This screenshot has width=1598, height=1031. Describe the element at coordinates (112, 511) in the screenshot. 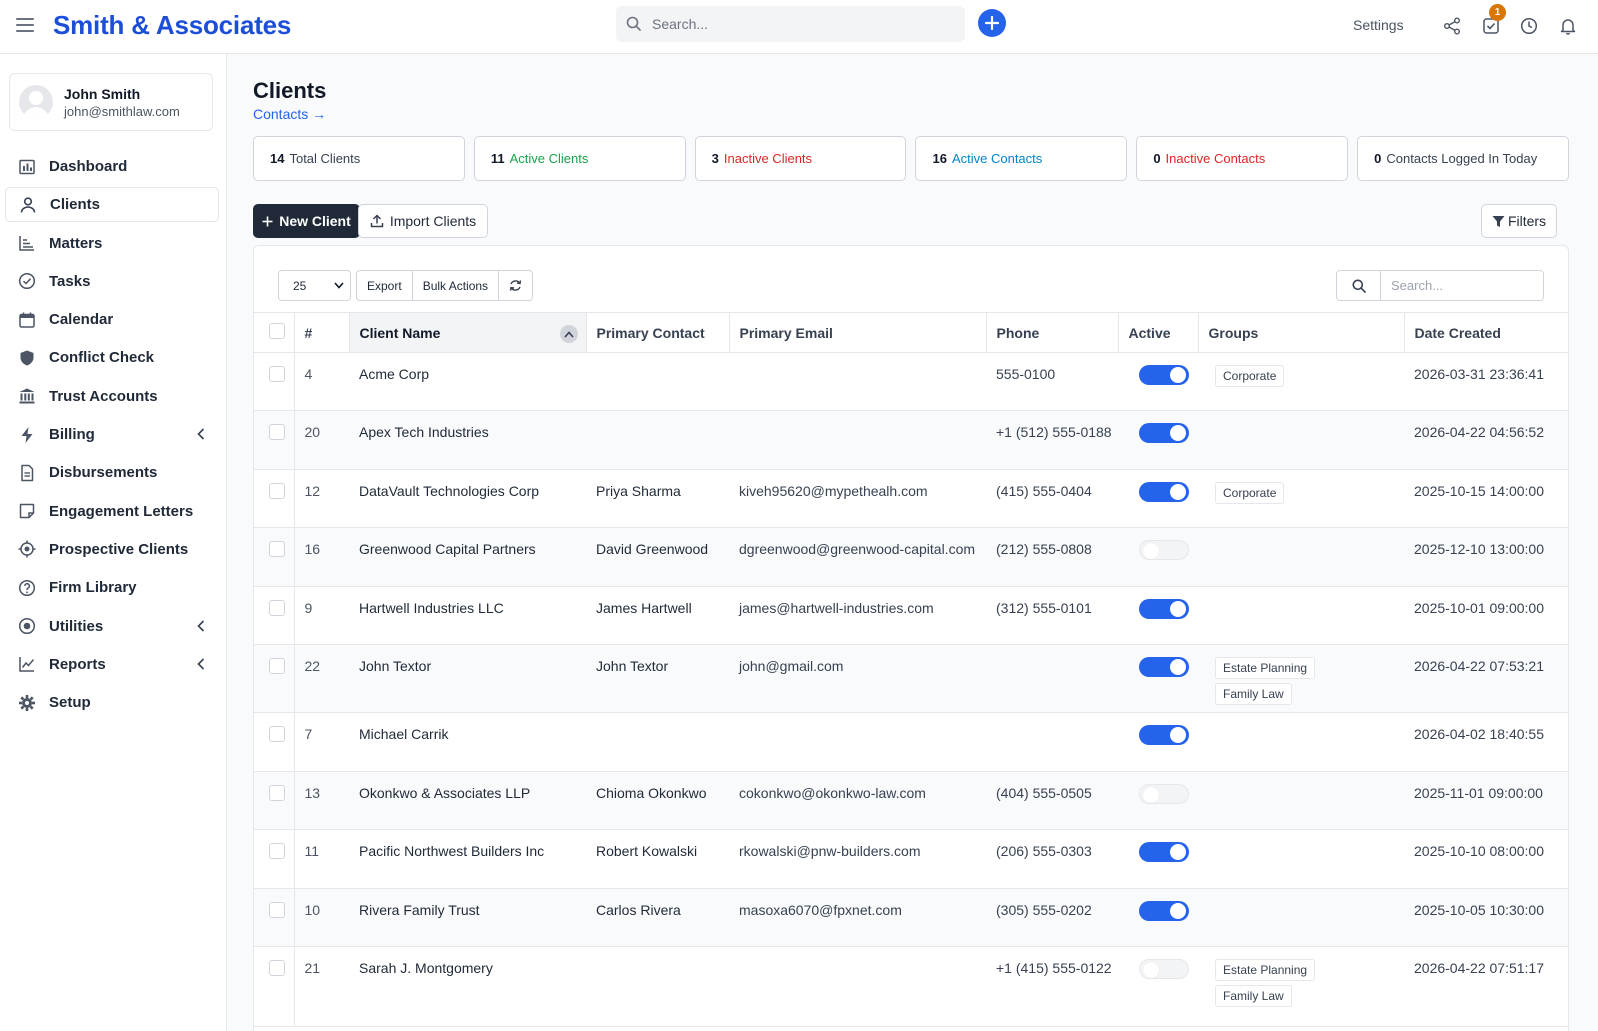

I see `sidebar-item-engagement-letters: Engagement Letters` at that location.